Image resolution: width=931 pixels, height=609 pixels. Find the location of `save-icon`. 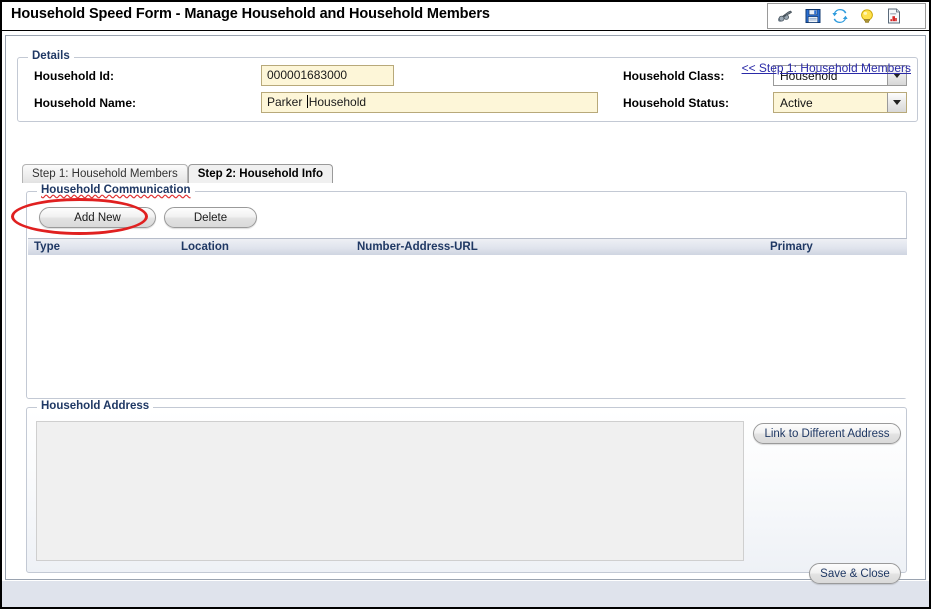

save-icon is located at coordinates (813, 16).